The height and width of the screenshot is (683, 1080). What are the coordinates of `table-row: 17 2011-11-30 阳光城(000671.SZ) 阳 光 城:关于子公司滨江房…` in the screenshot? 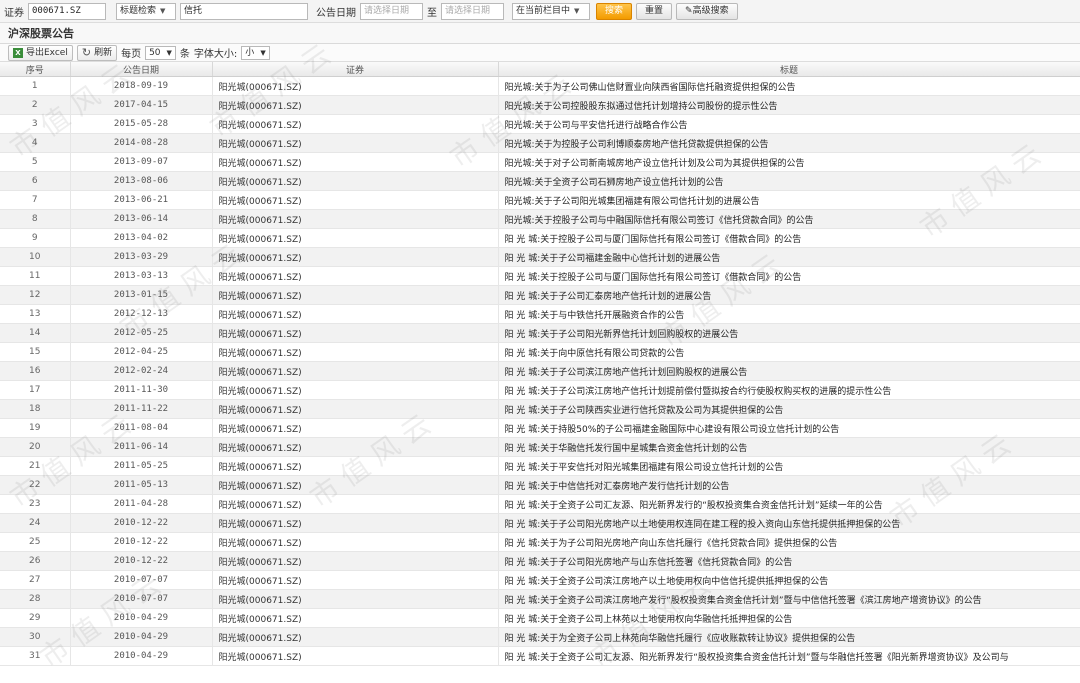 It's located at (540, 390).